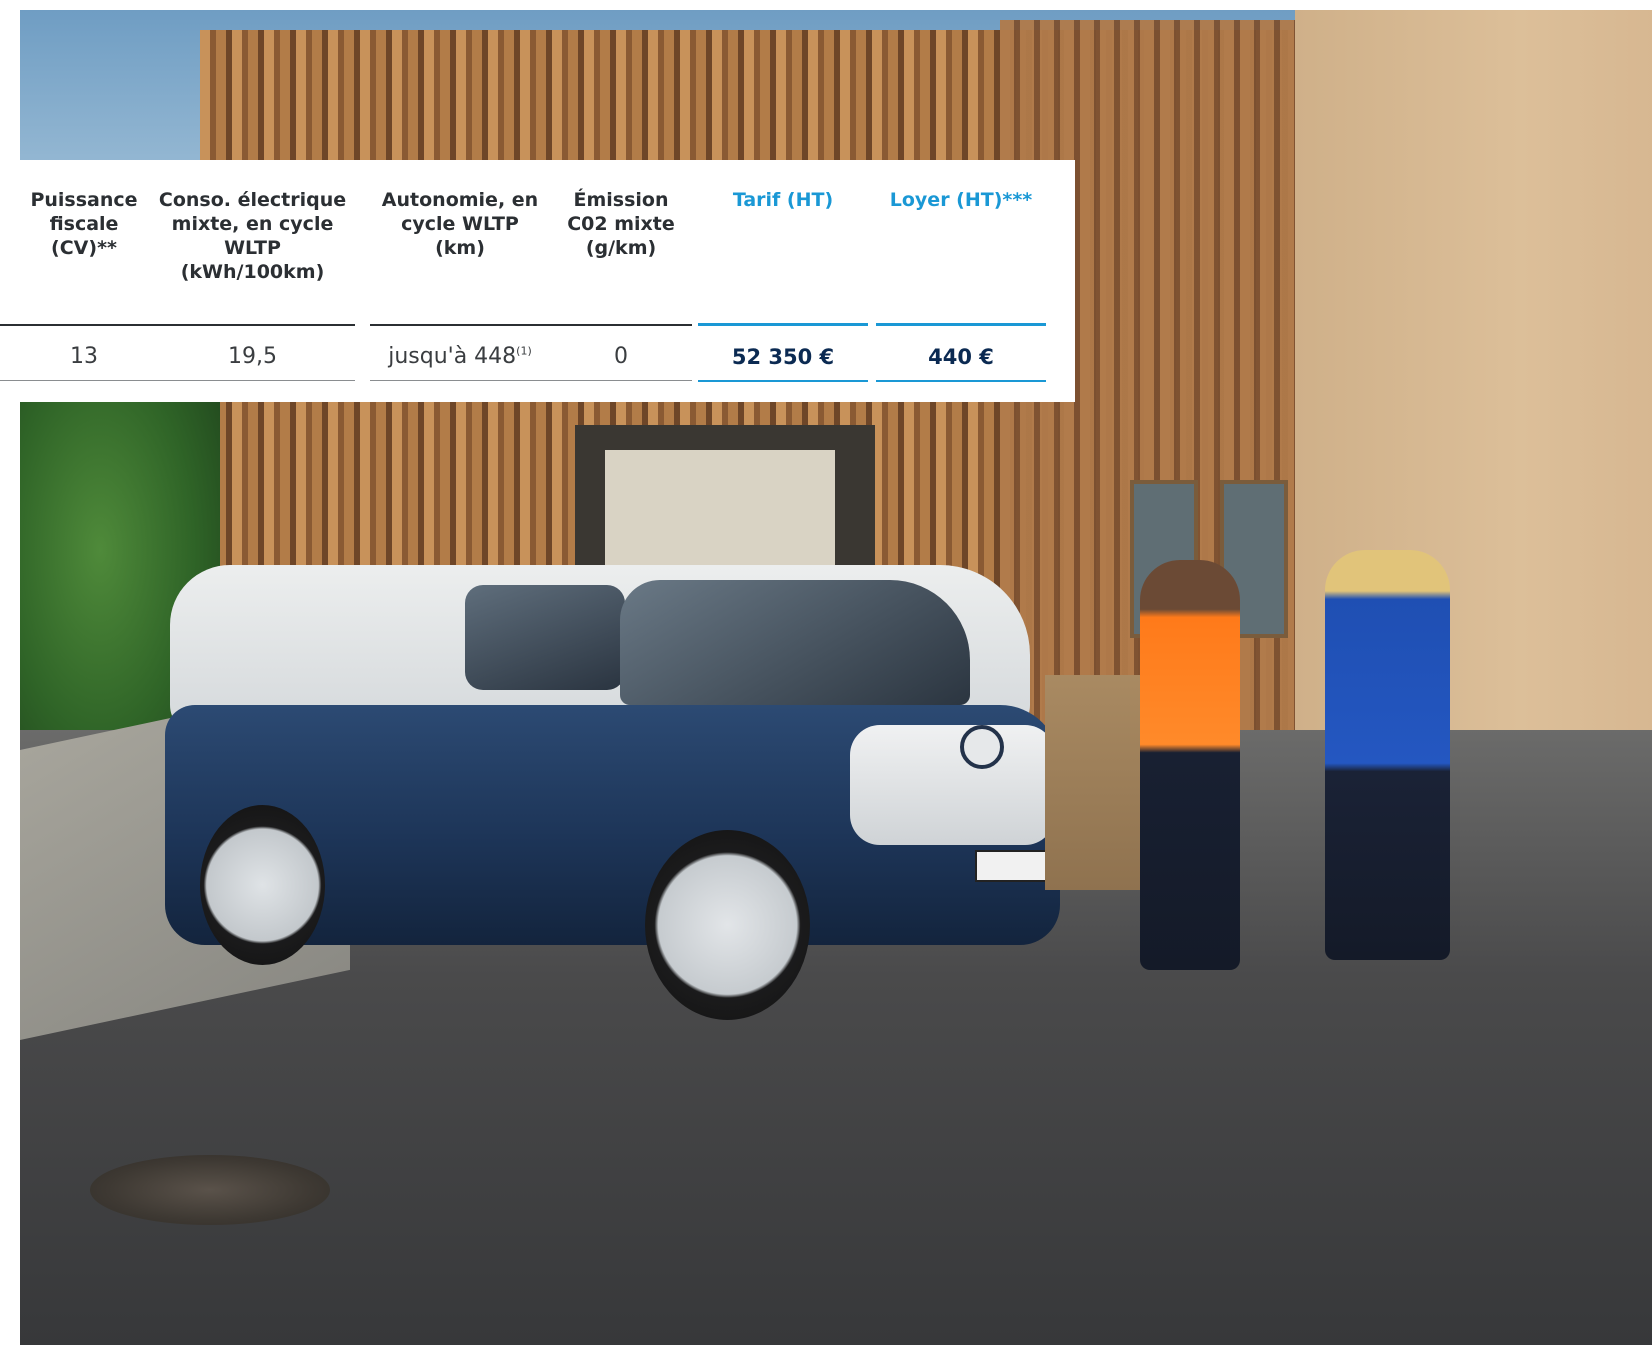  I want to click on column-header: Loyer (HT)***, so click(961, 200).